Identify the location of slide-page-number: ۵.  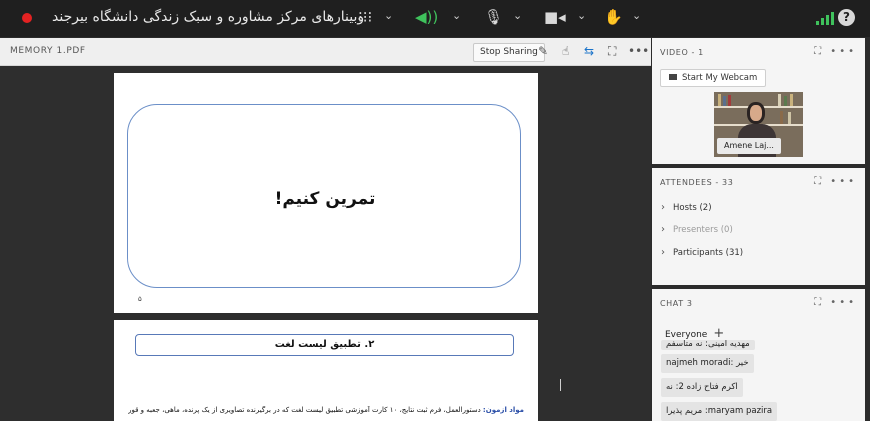
(140, 299).